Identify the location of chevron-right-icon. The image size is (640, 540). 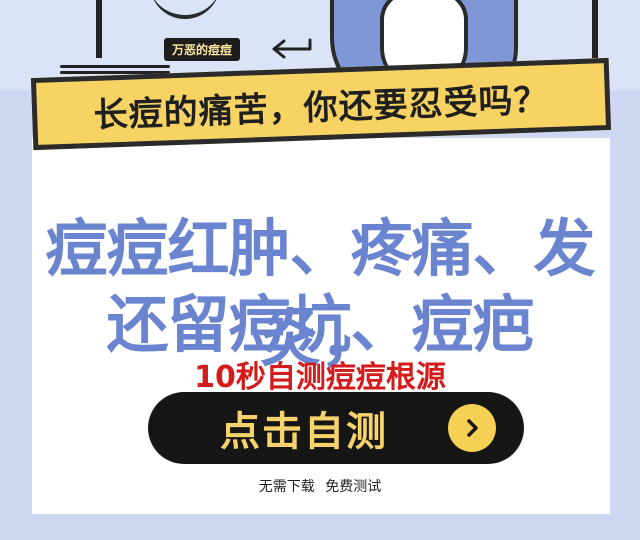
(472, 428).